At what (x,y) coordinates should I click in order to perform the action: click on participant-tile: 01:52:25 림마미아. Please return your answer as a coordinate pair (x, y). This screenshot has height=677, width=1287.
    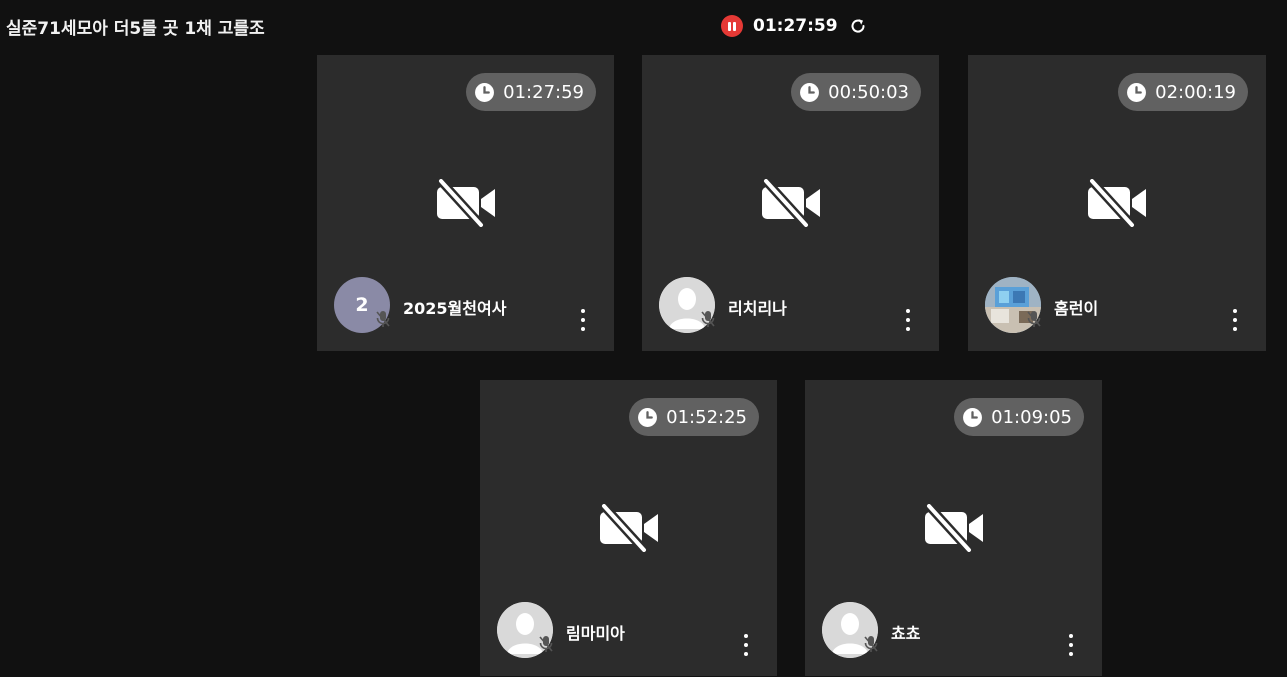
    Looking at the image, I should click on (628, 528).